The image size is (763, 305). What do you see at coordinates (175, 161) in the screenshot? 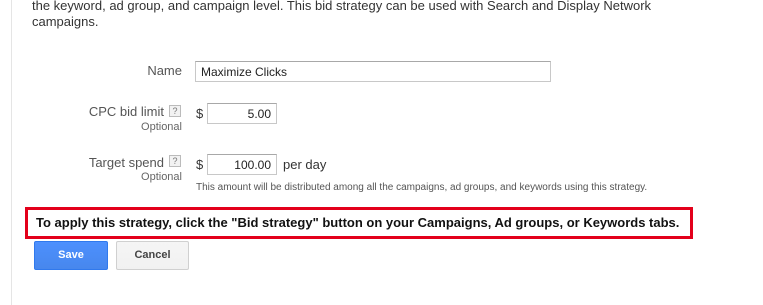
I see `target-spend-help-icon: ?` at bounding box center [175, 161].